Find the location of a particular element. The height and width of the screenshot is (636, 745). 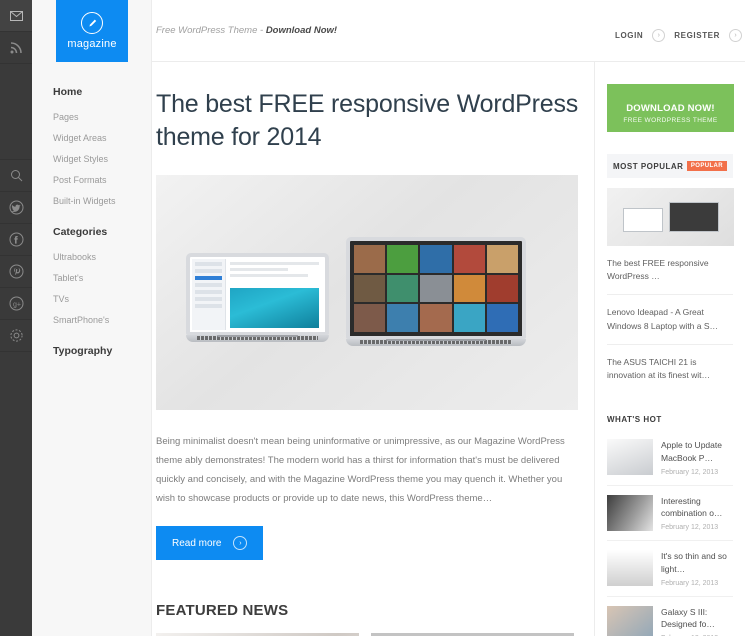

whats-hot-title: WHAT'S HOT is located at coordinates (634, 420).